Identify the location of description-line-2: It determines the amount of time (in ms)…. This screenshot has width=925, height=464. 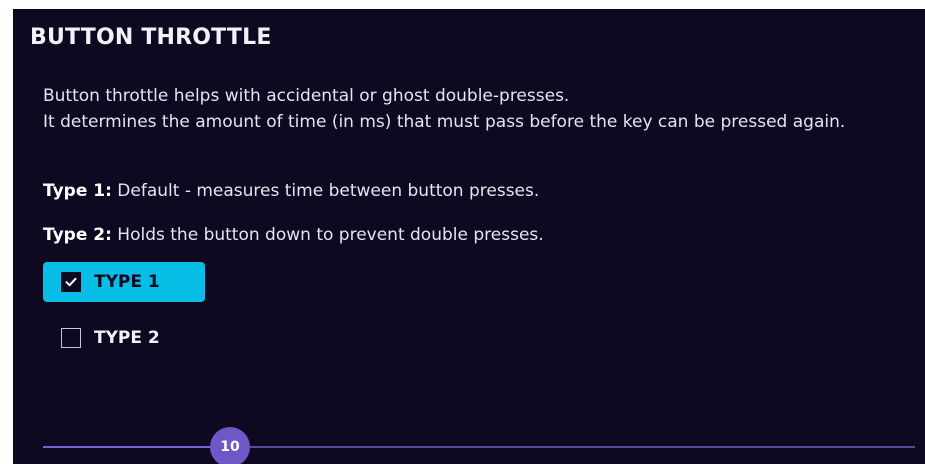
(444, 122).